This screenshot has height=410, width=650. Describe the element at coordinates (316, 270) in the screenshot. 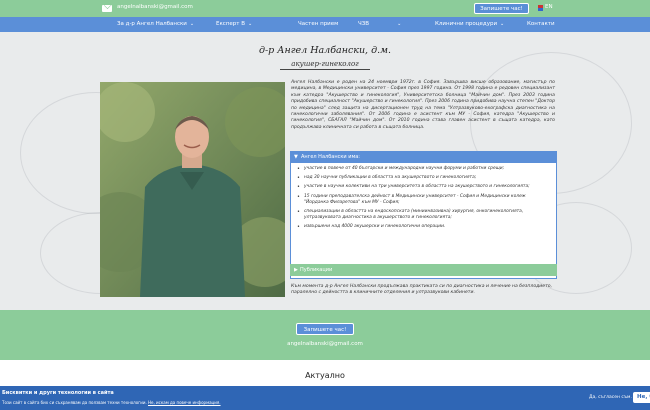

I see `publications-label: Публикации` at that location.